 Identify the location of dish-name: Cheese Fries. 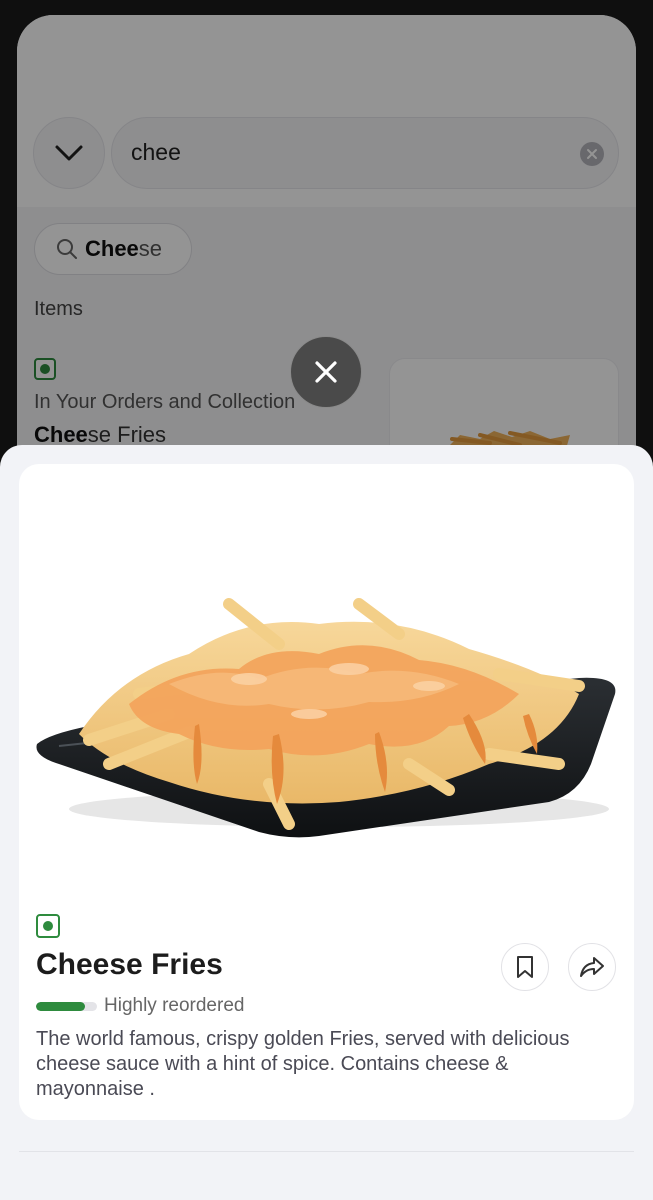
(129, 964).